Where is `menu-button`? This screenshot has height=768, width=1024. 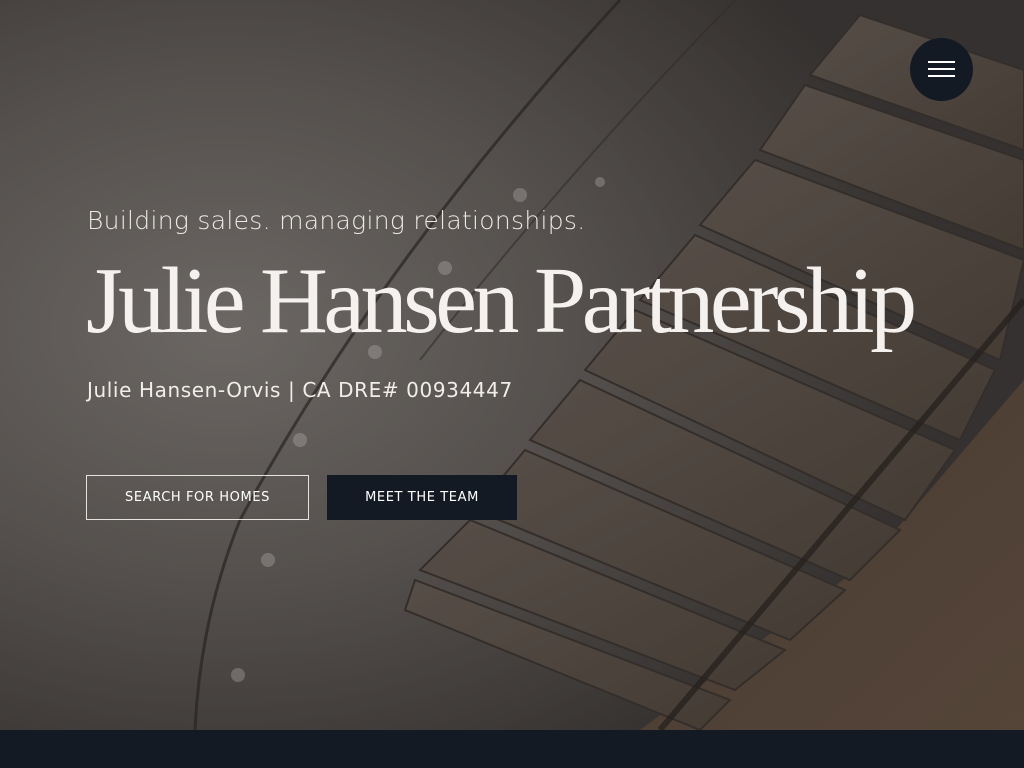
menu-button is located at coordinates (941, 69).